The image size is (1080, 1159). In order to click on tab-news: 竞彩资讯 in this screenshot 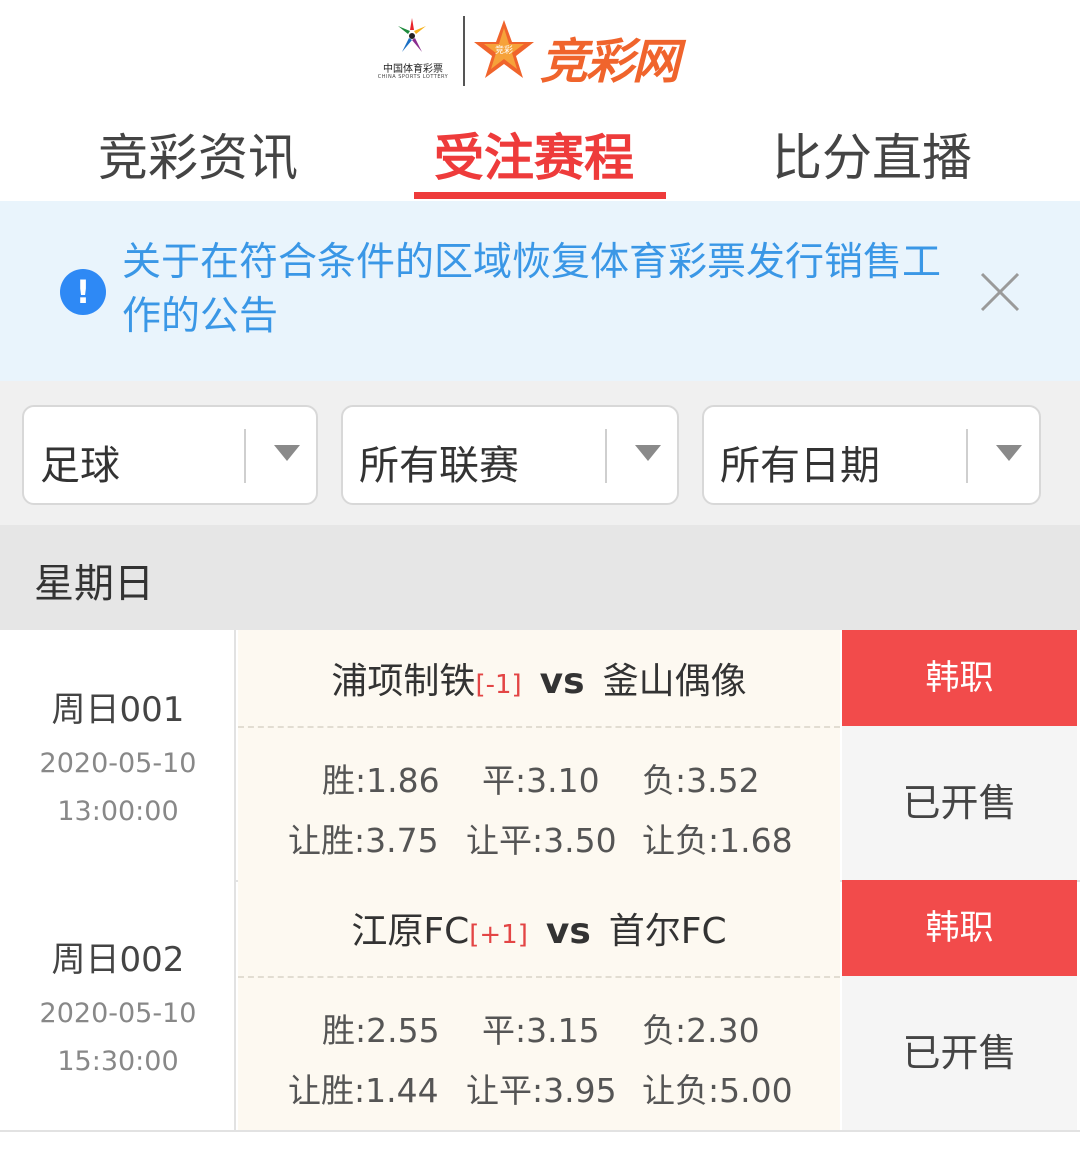, I will do `click(198, 154)`.